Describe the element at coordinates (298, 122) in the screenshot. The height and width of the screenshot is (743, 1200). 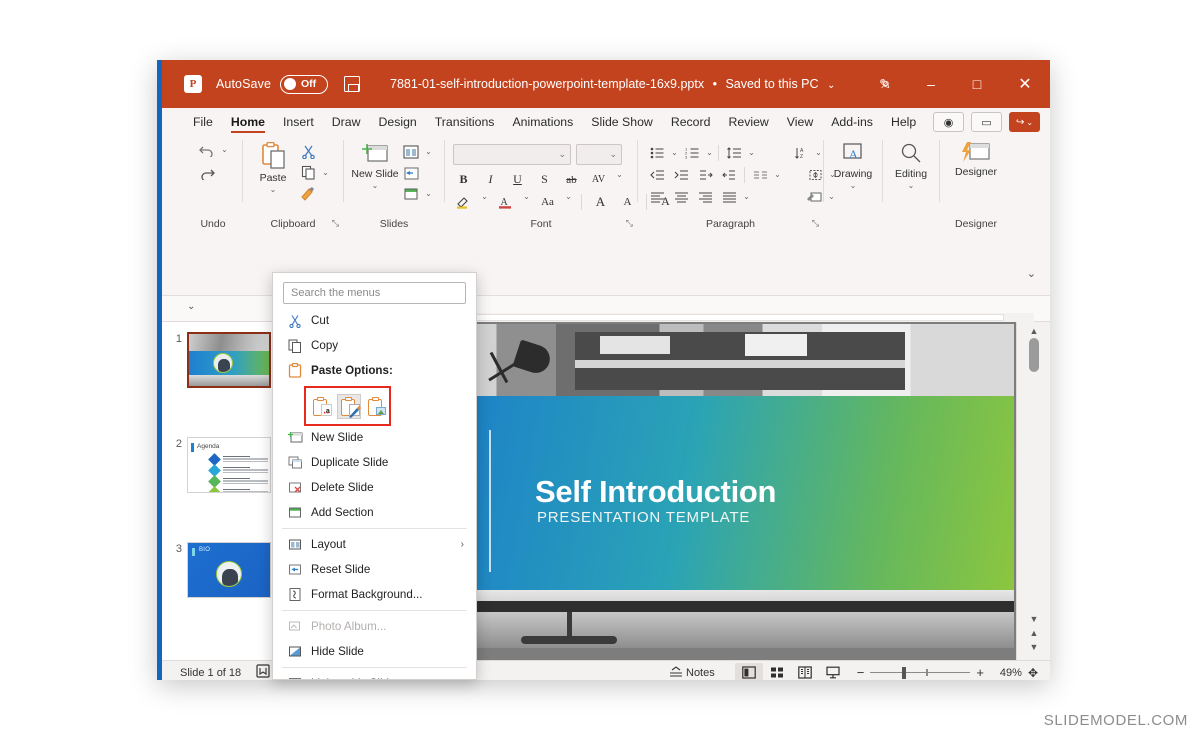
I see `tab-insert: Insert` at that location.